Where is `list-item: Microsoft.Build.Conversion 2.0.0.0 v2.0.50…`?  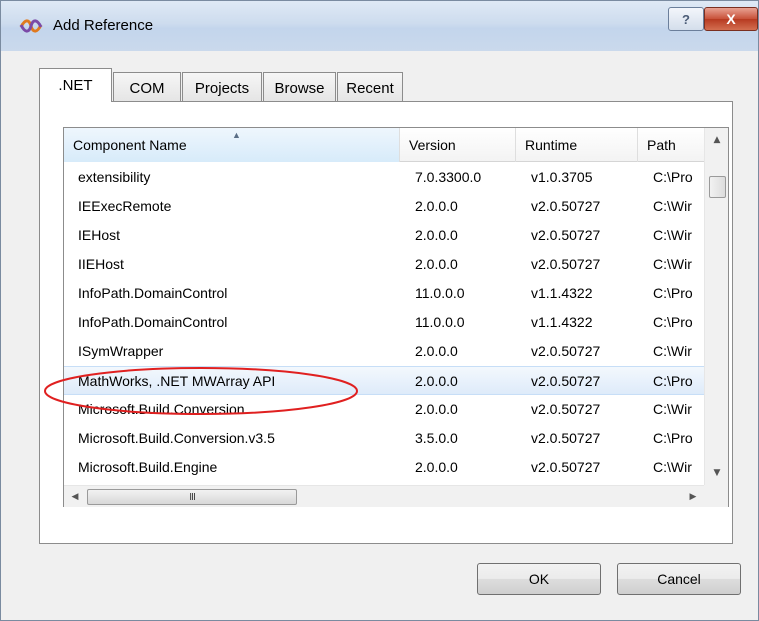 list-item: Microsoft.Build.Conversion 2.0.0.0 v2.0.50… is located at coordinates (384, 409).